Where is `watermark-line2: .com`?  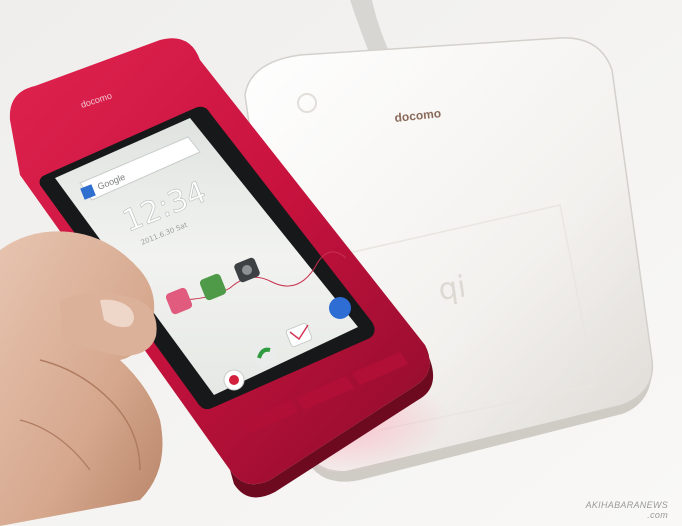
watermark-line2: .com is located at coordinates (657, 515).